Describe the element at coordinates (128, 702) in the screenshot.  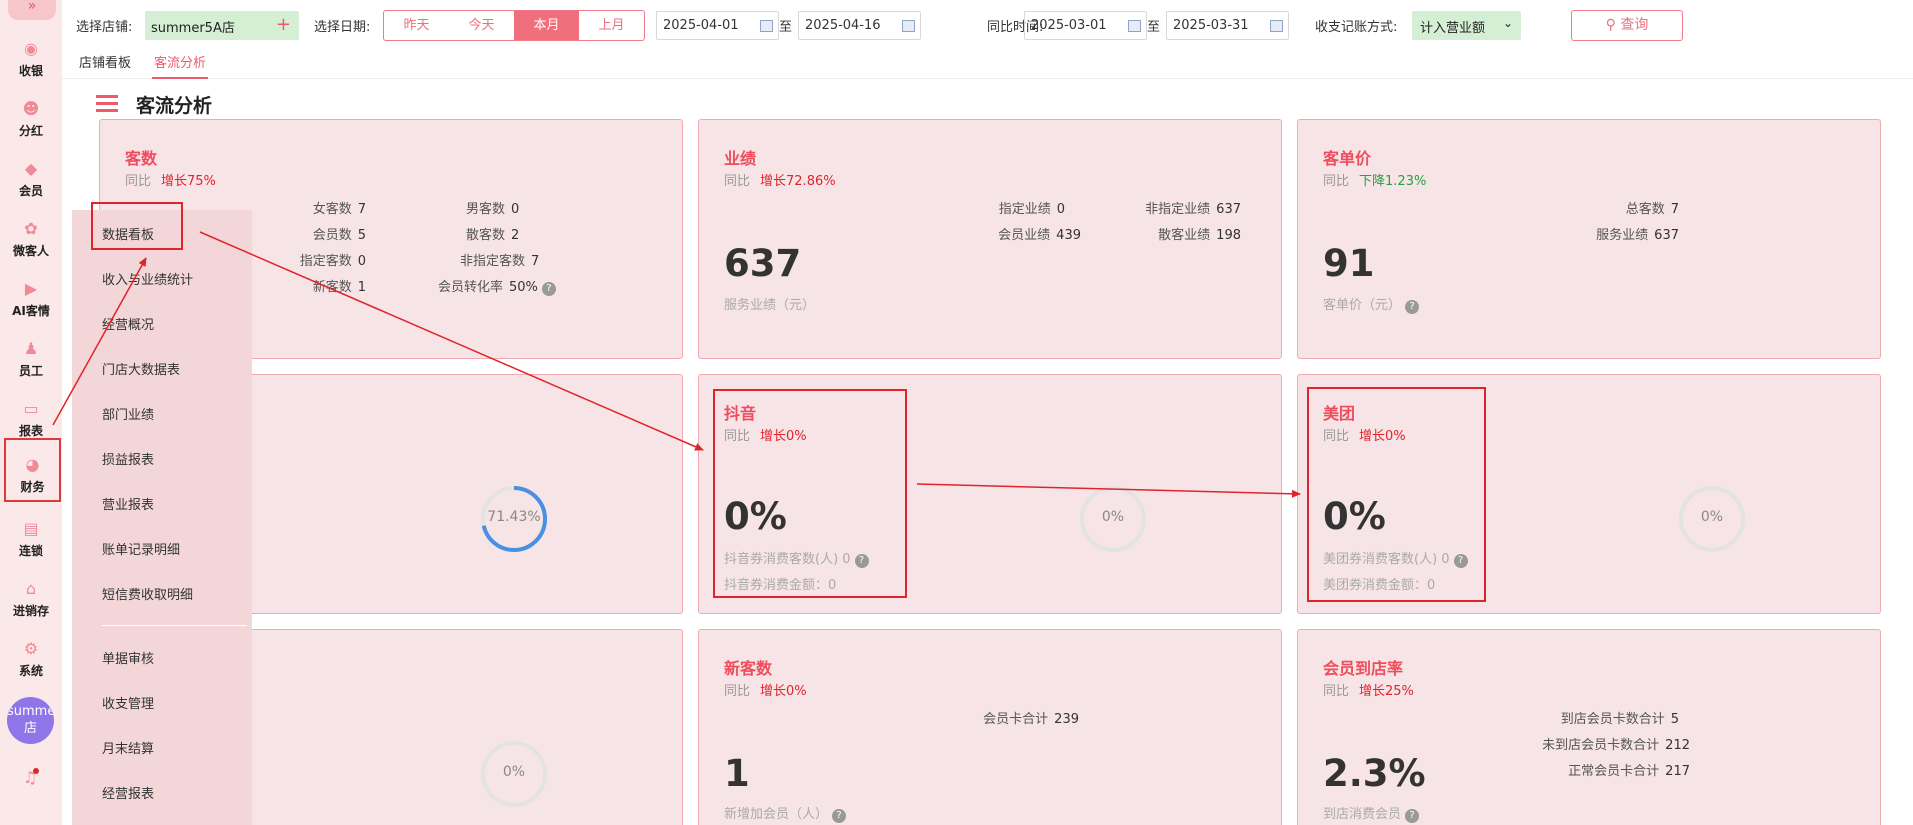
I see `menu-item-income-expense: 收支管理` at that location.